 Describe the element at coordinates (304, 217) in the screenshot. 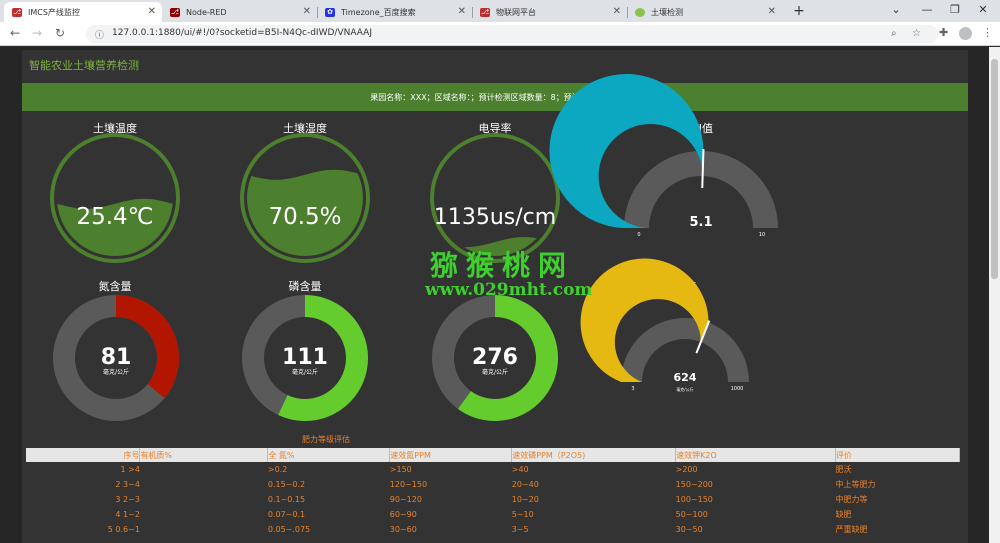

I see `soil-humidity-value: 70.5%` at that location.